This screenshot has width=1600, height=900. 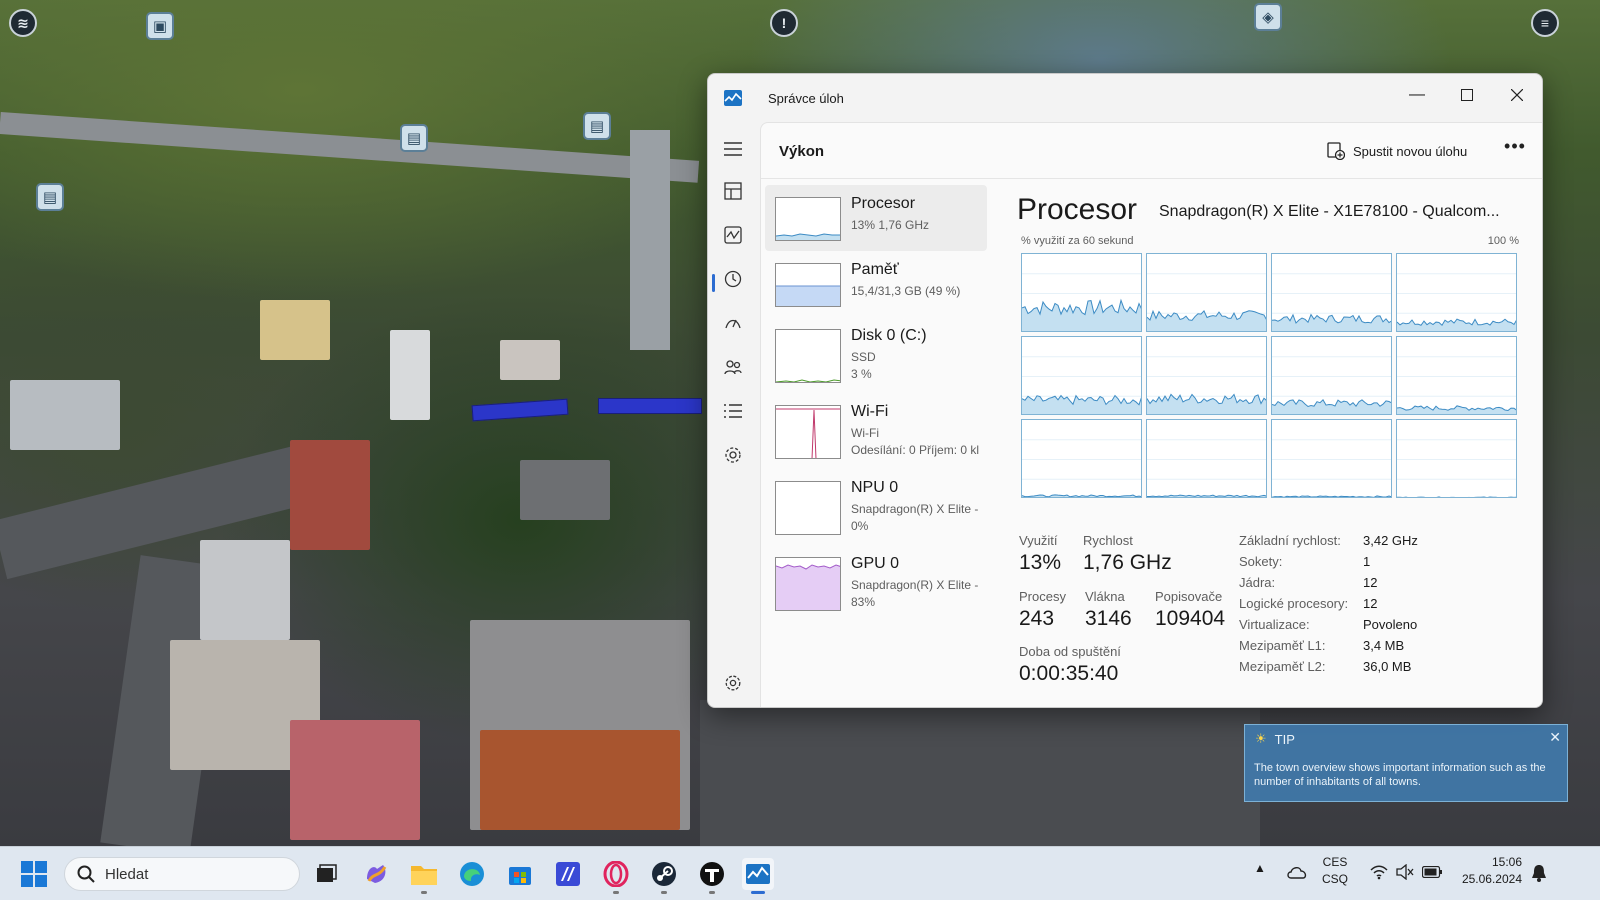 What do you see at coordinates (876, 350) in the screenshot?
I see `perf-item-disk: Disk 0 (C:) SSD 3 %` at bounding box center [876, 350].